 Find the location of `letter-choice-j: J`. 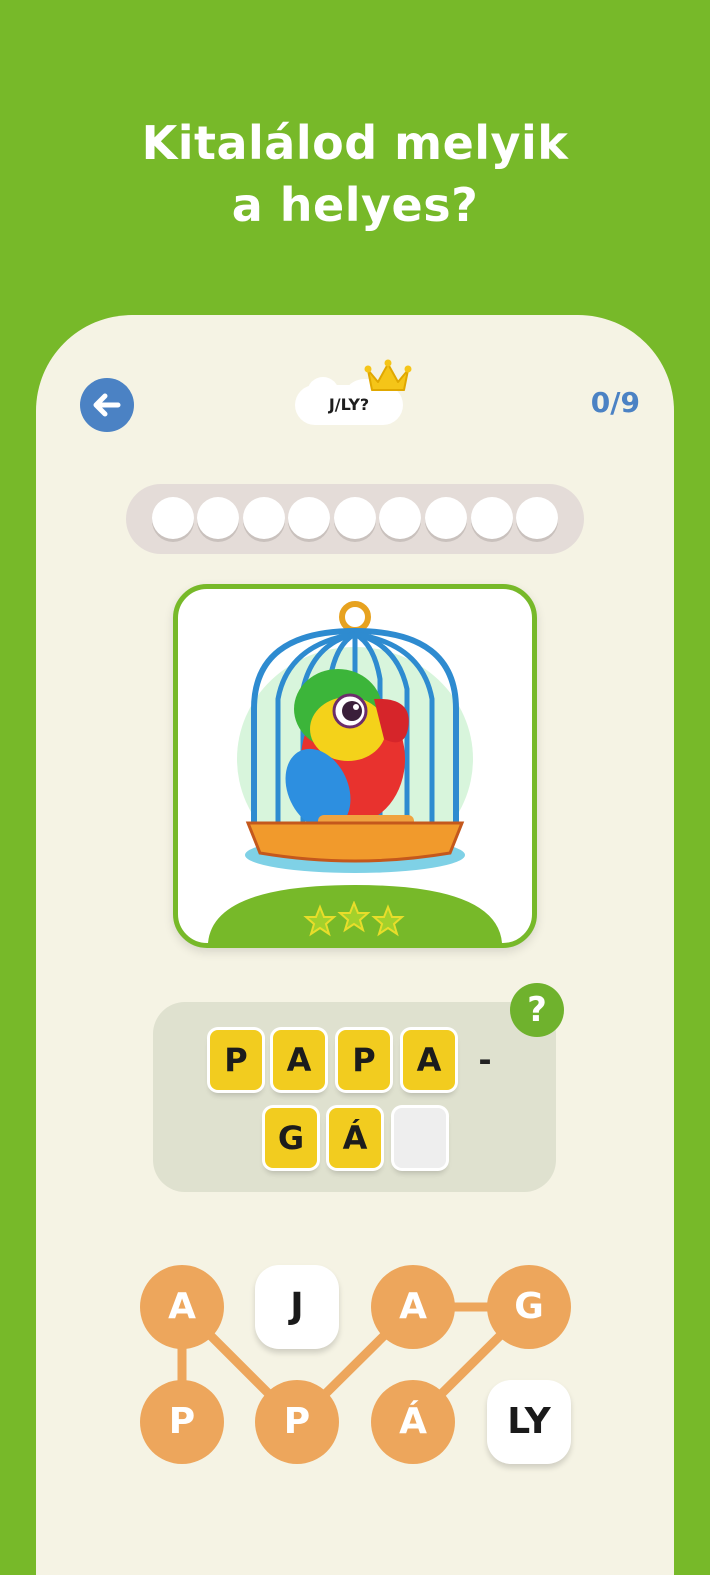

letter-choice-j: J is located at coordinates (297, 1307).